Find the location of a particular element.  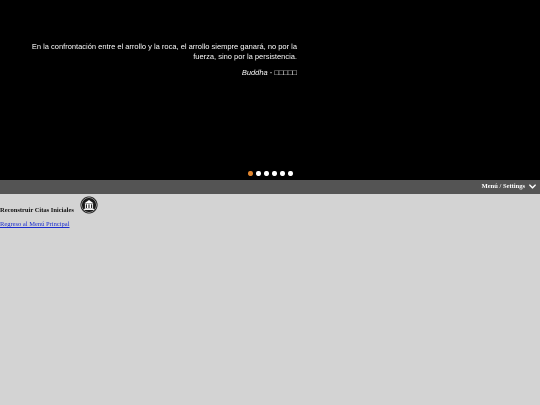

settings-menu-button: Menú / Settings is located at coordinates (509, 186).